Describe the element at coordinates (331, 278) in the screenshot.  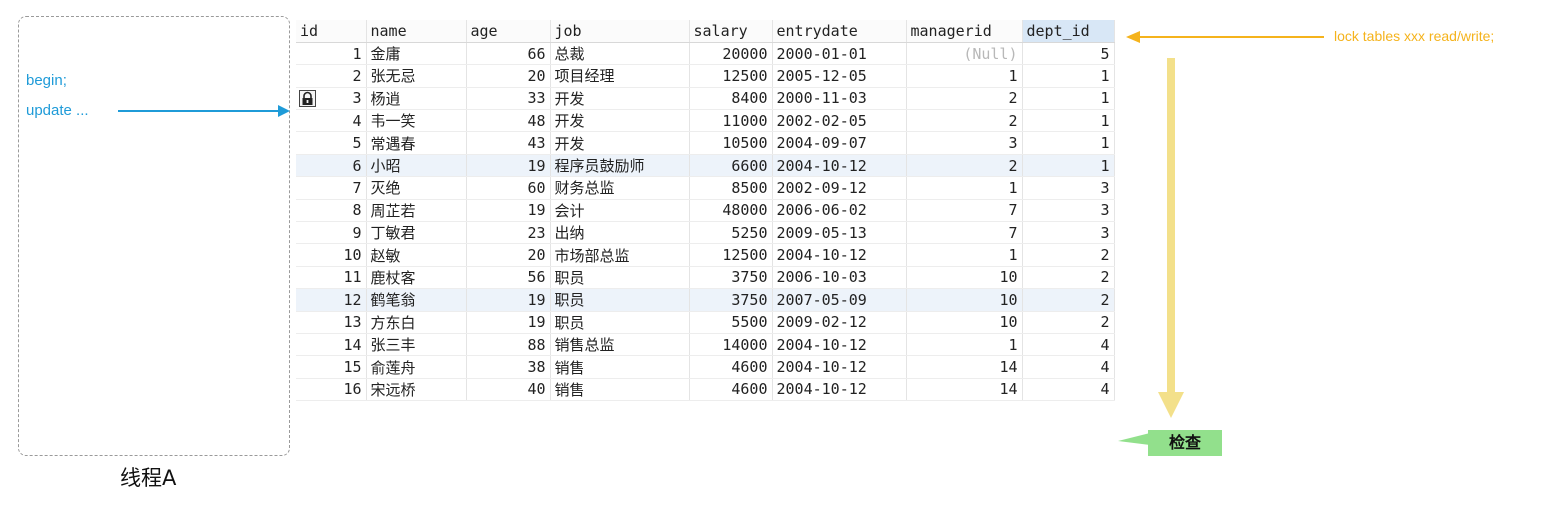
I see `cell-id: 11` at that location.